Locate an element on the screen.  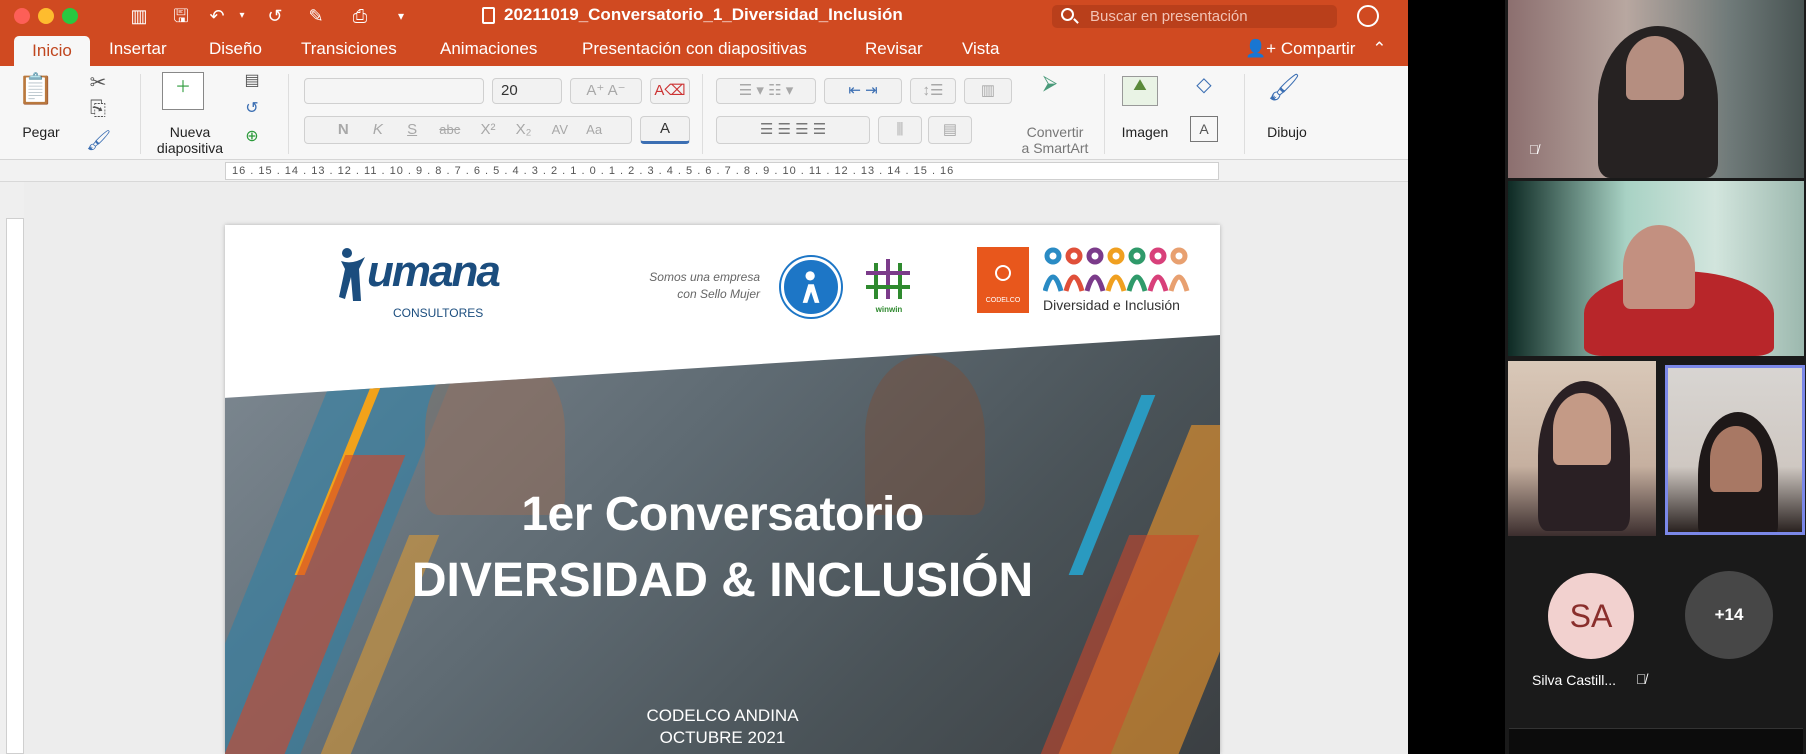
cut-icon: ✂ is located at coordinates (98, 82).